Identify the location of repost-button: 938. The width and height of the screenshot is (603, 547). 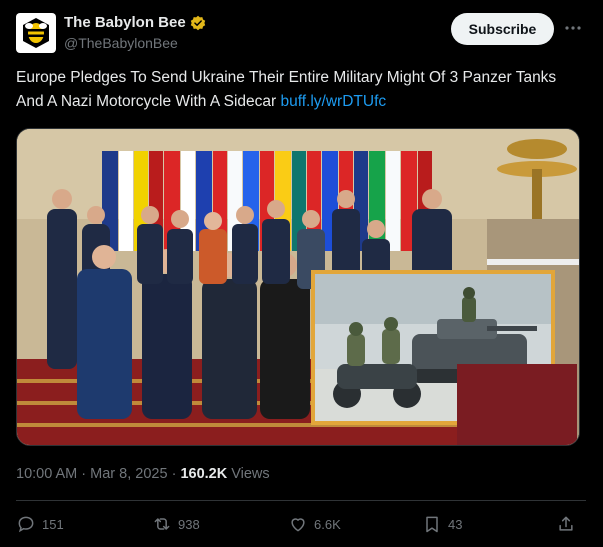
(176, 524).